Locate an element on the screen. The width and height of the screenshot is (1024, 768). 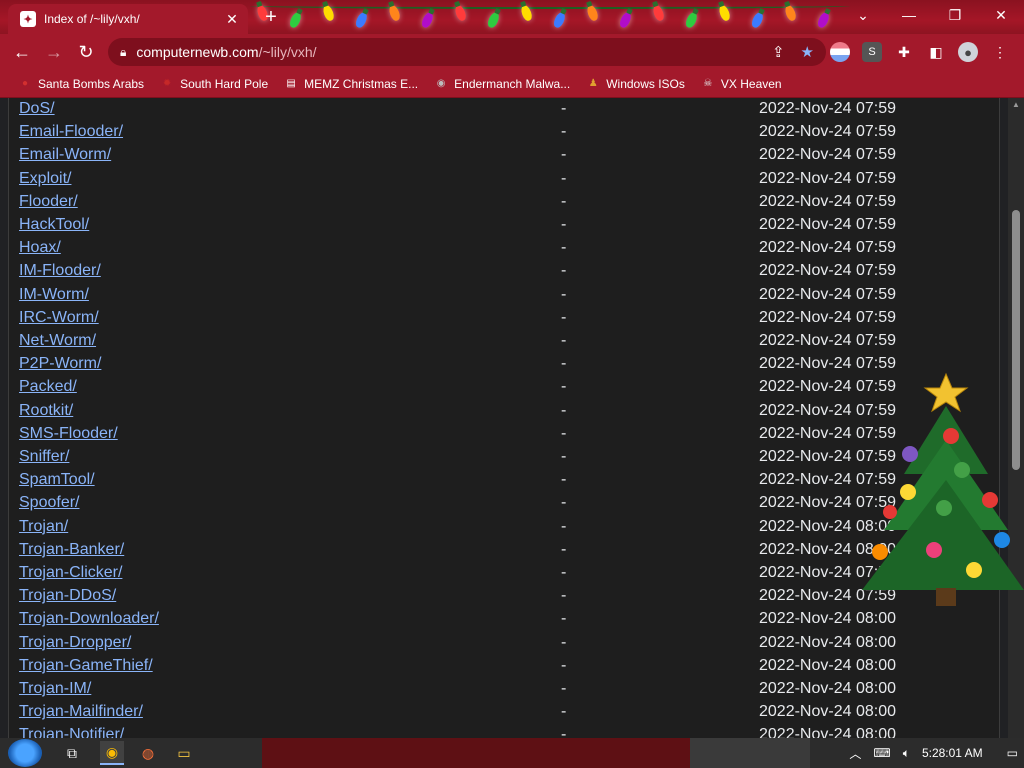
directory-link: IM-Worm/ is located at coordinates (54, 295).